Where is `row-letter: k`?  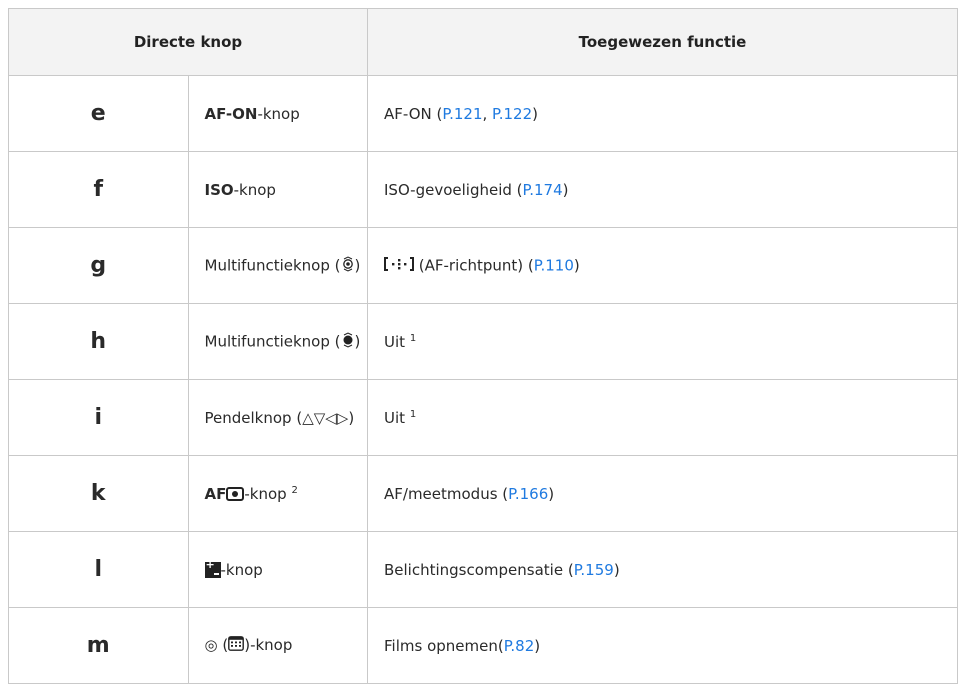
row-letter: k is located at coordinates (98, 493).